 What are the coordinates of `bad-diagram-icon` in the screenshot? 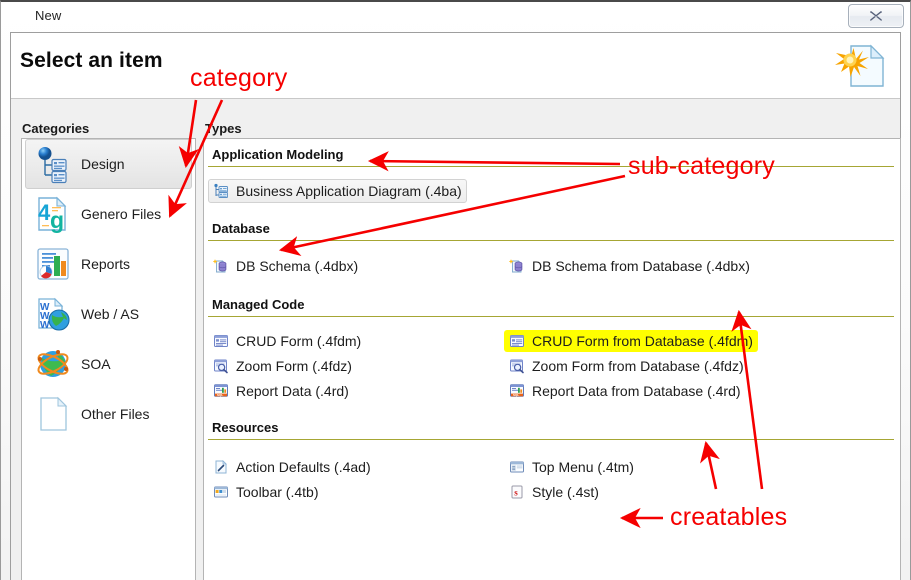 It's located at (221, 191).